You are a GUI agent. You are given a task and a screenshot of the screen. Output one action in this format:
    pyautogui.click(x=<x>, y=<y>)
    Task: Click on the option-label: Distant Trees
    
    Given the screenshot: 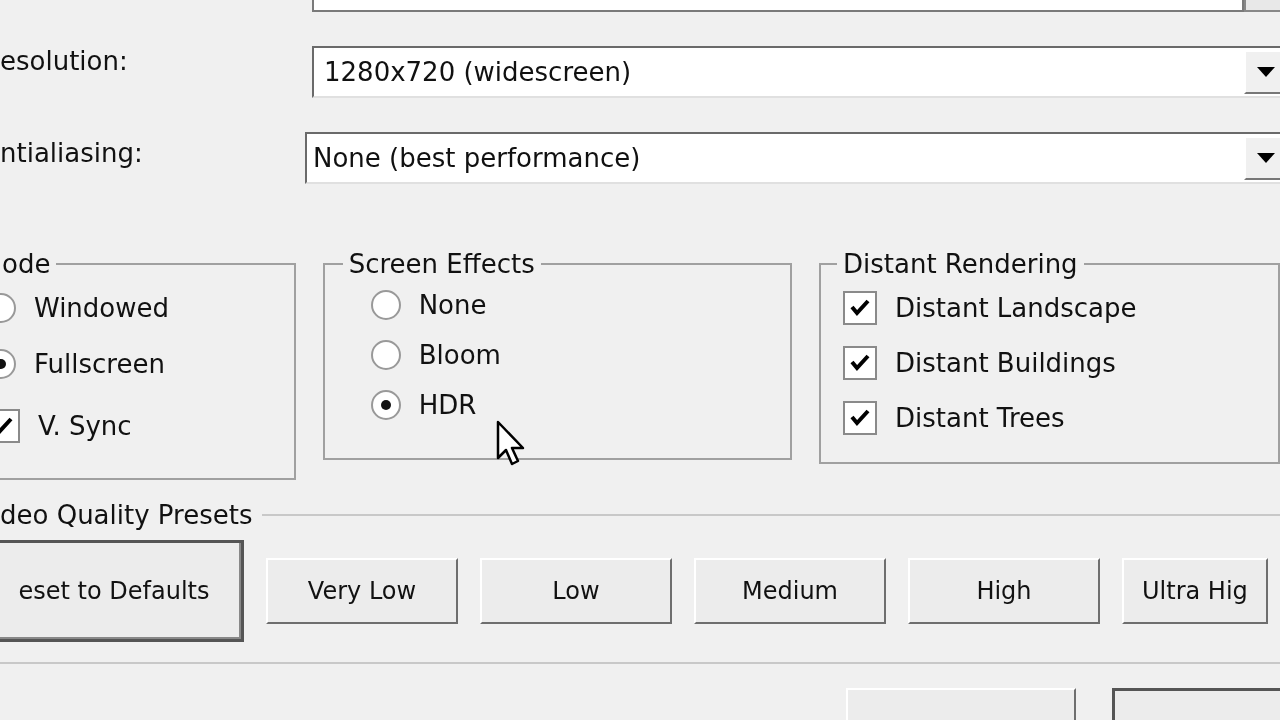 What is the action you would take?
    pyautogui.click(x=980, y=417)
    